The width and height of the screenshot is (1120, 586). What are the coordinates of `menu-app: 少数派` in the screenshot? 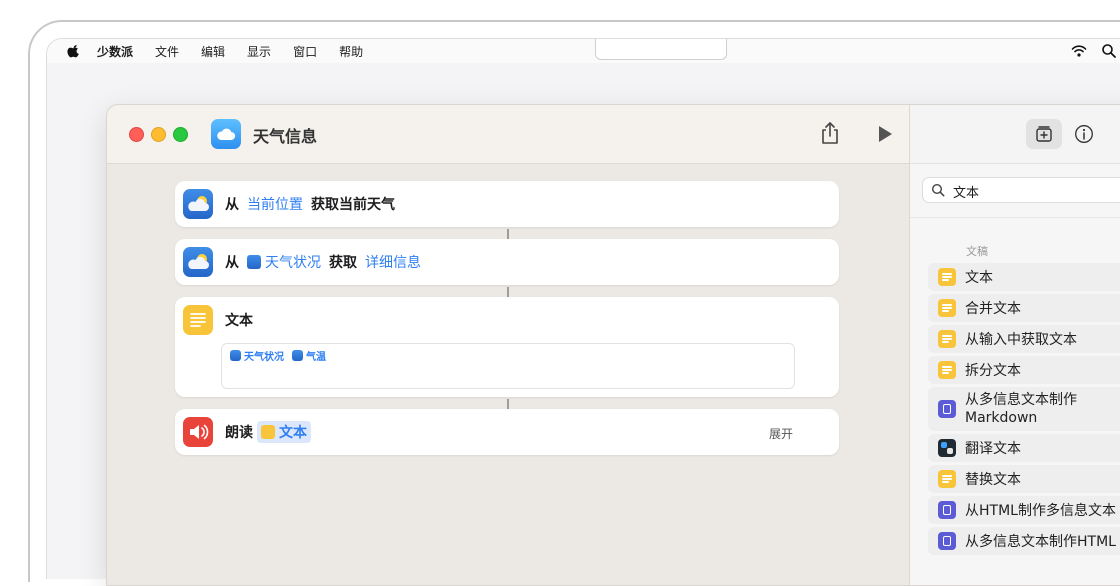 It's located at (115, 51).